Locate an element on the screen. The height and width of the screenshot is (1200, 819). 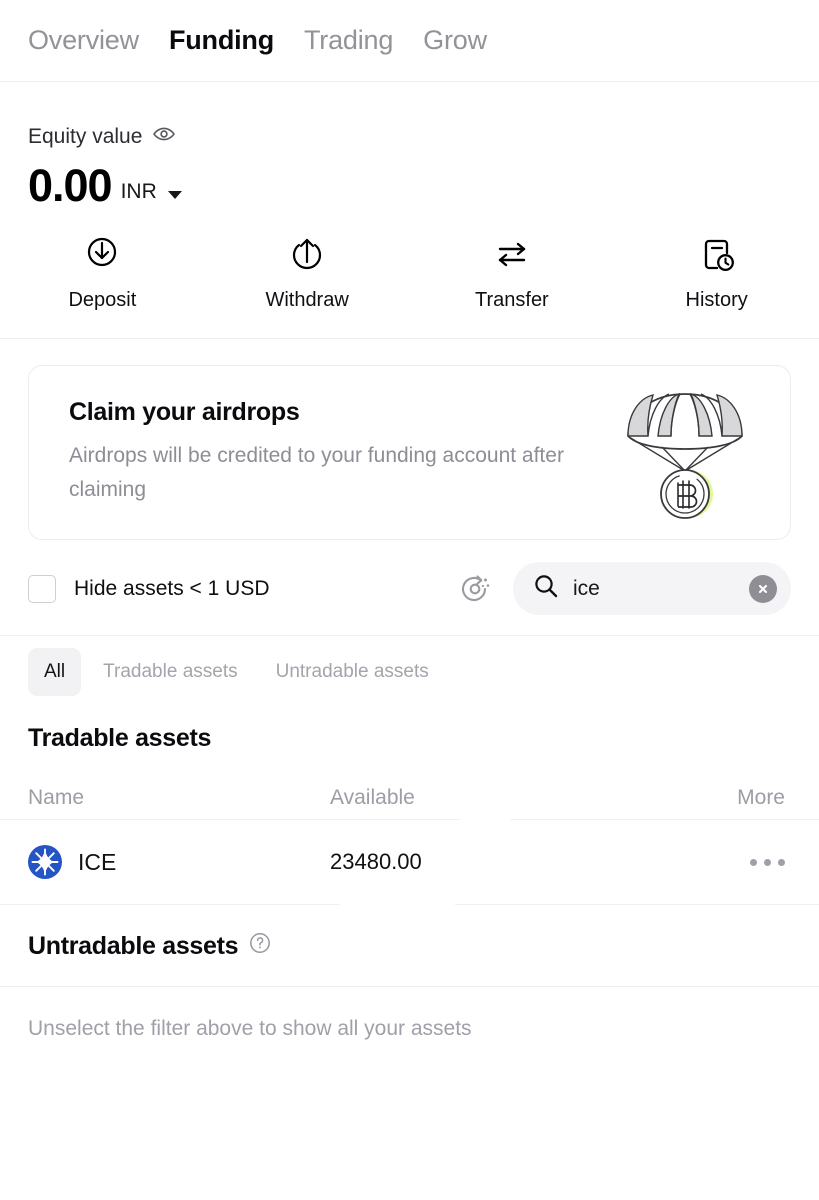
equity-section: Equity value 0.00 INR is located at coordinates (409, 145).